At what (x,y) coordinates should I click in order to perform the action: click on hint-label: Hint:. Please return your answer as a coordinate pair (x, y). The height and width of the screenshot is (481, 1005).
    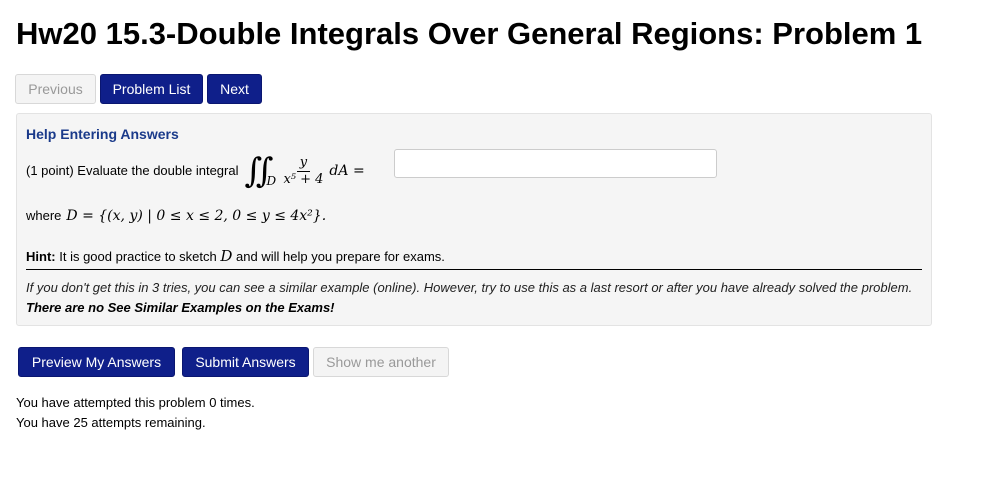
    Looking at the image, I should click on (41, 256).